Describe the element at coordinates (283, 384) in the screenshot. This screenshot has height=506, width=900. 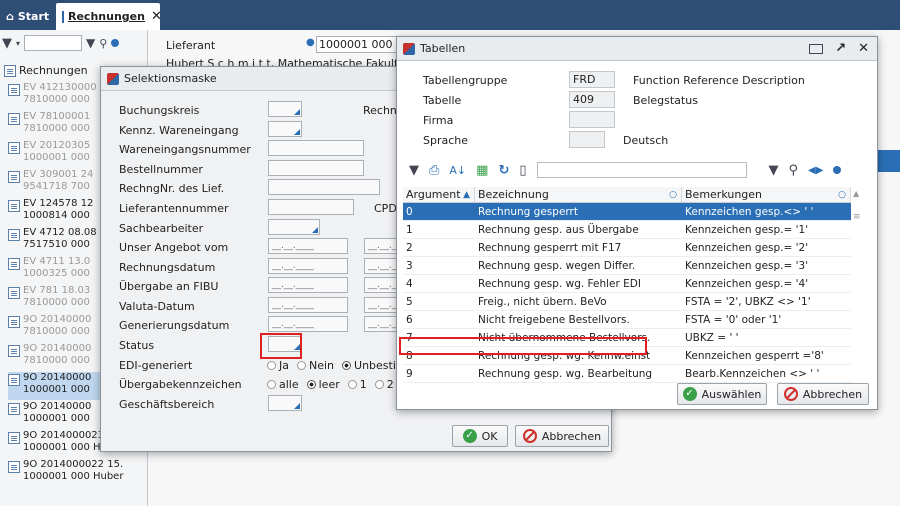
I see `ueber-radio-option: alle` at that location.